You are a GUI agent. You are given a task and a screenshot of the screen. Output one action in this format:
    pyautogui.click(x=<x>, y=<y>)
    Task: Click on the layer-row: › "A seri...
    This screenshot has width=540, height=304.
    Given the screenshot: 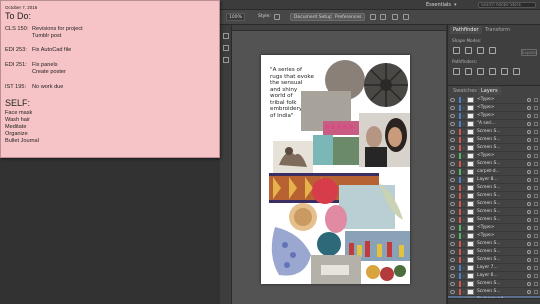 What is the action you would take?
    pyautogui.click(x=494, y=124)
    